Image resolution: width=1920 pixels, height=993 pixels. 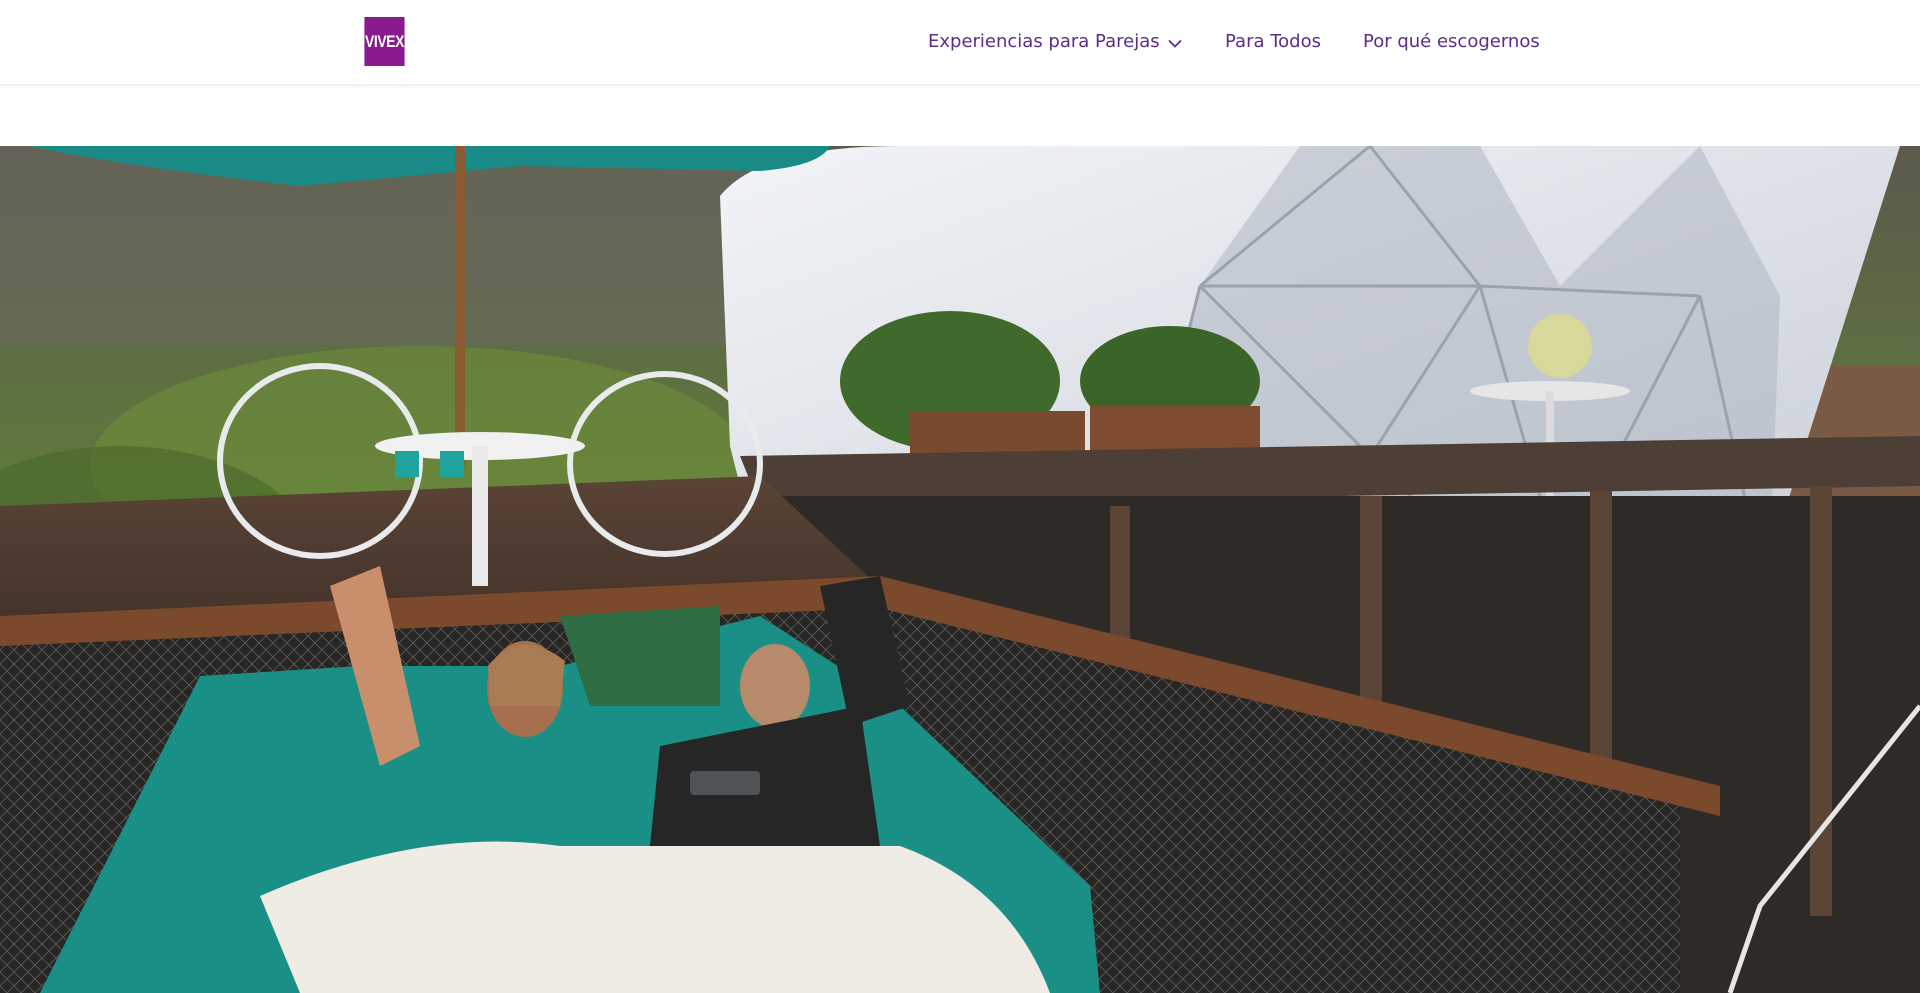 I want to click on logo-text: VIVEX, so click(x=384, y=41).